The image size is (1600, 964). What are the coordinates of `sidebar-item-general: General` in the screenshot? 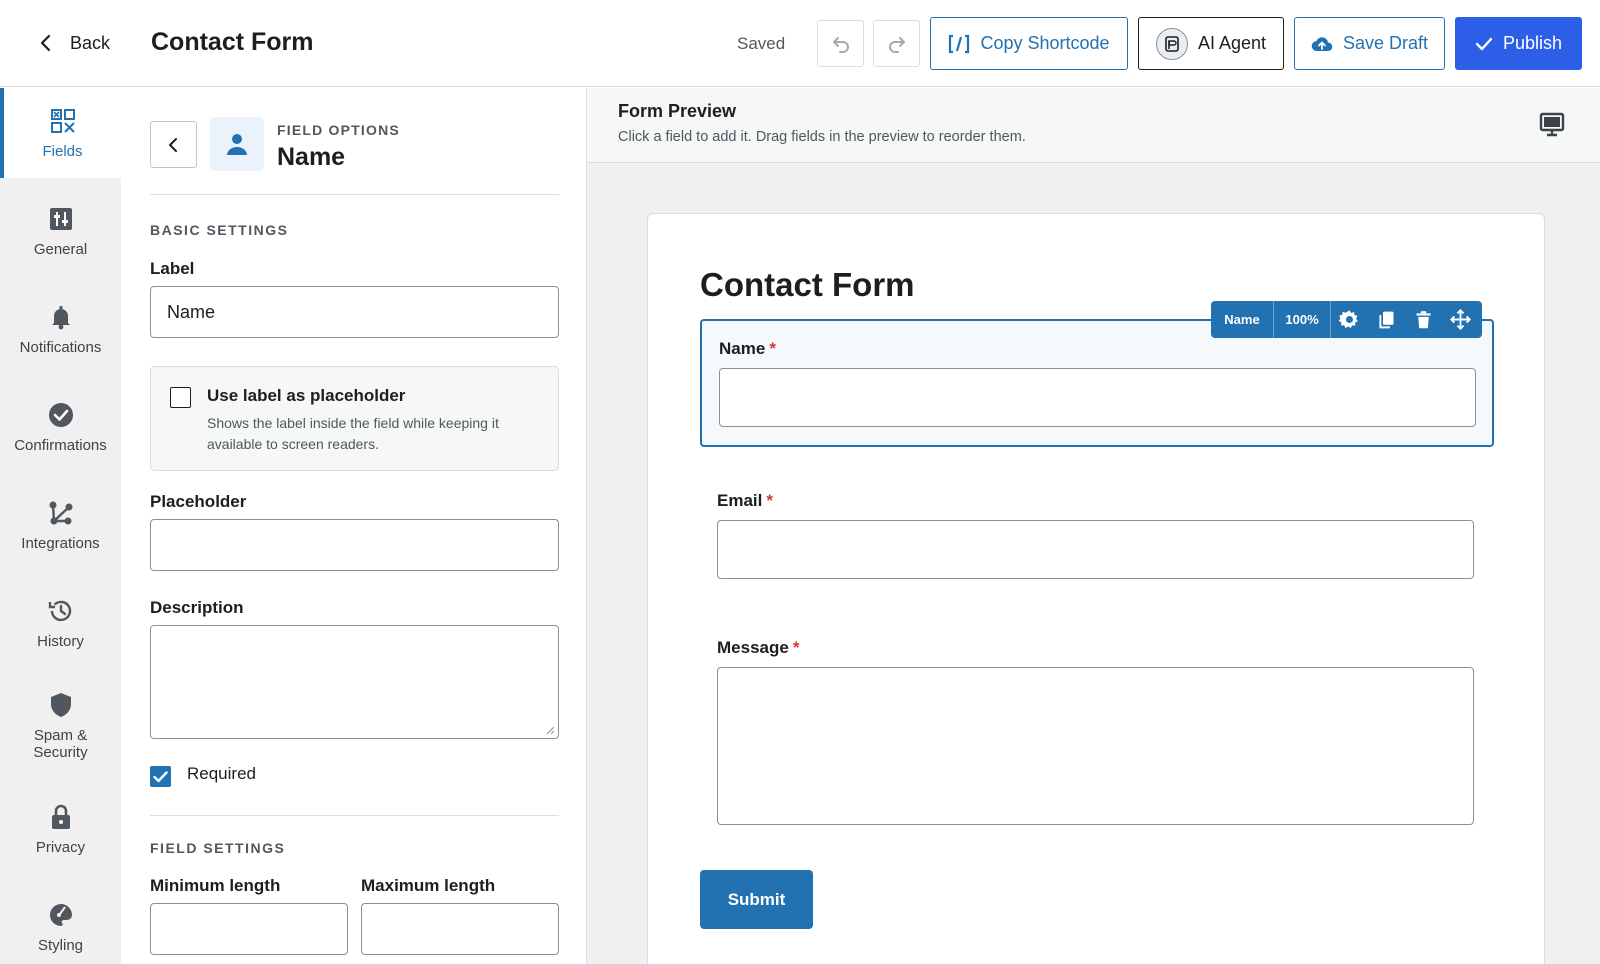 It's located at (60, 231).